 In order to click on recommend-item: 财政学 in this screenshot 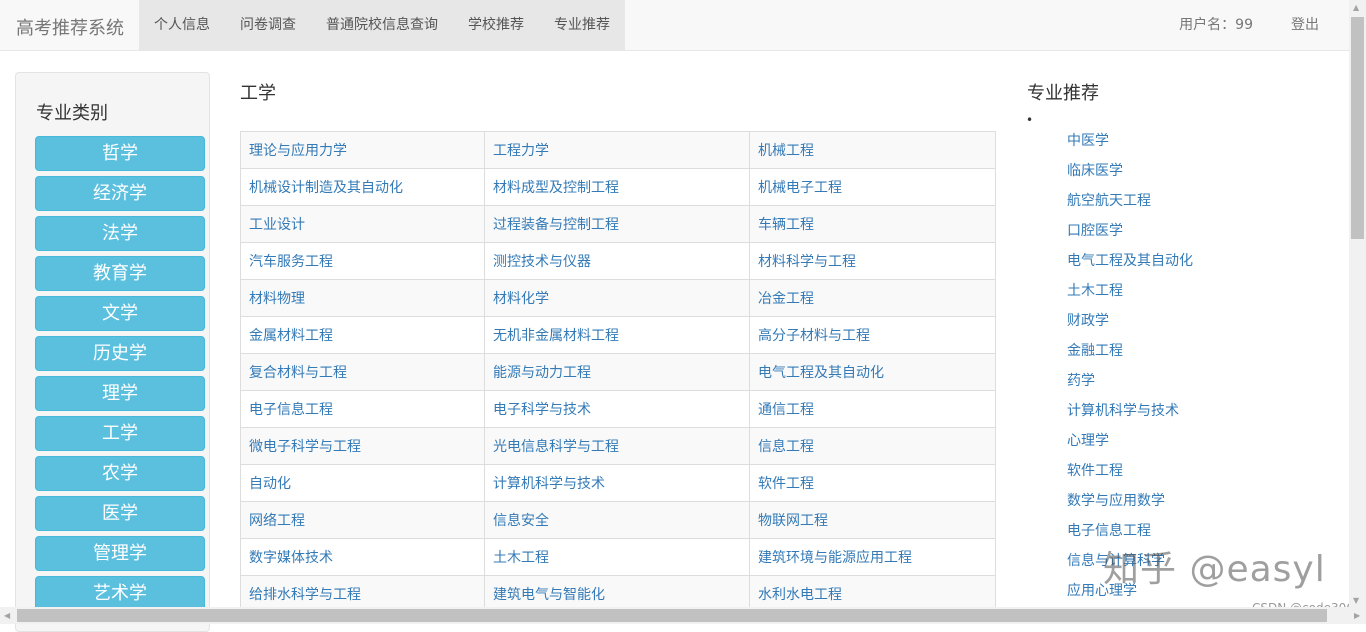, I will do `click(1130, 325)`.